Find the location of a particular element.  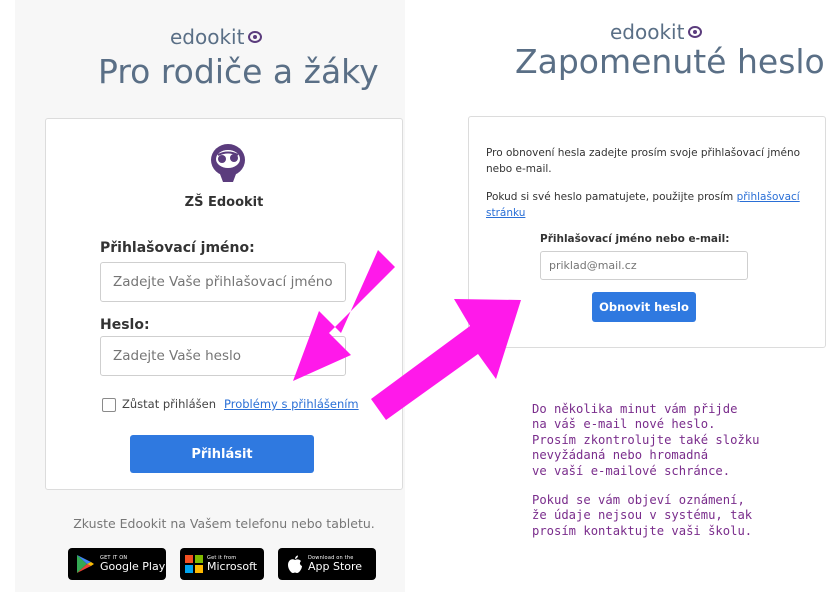

school-name: ZŠ Edookit is located at coordinates (224, 202).